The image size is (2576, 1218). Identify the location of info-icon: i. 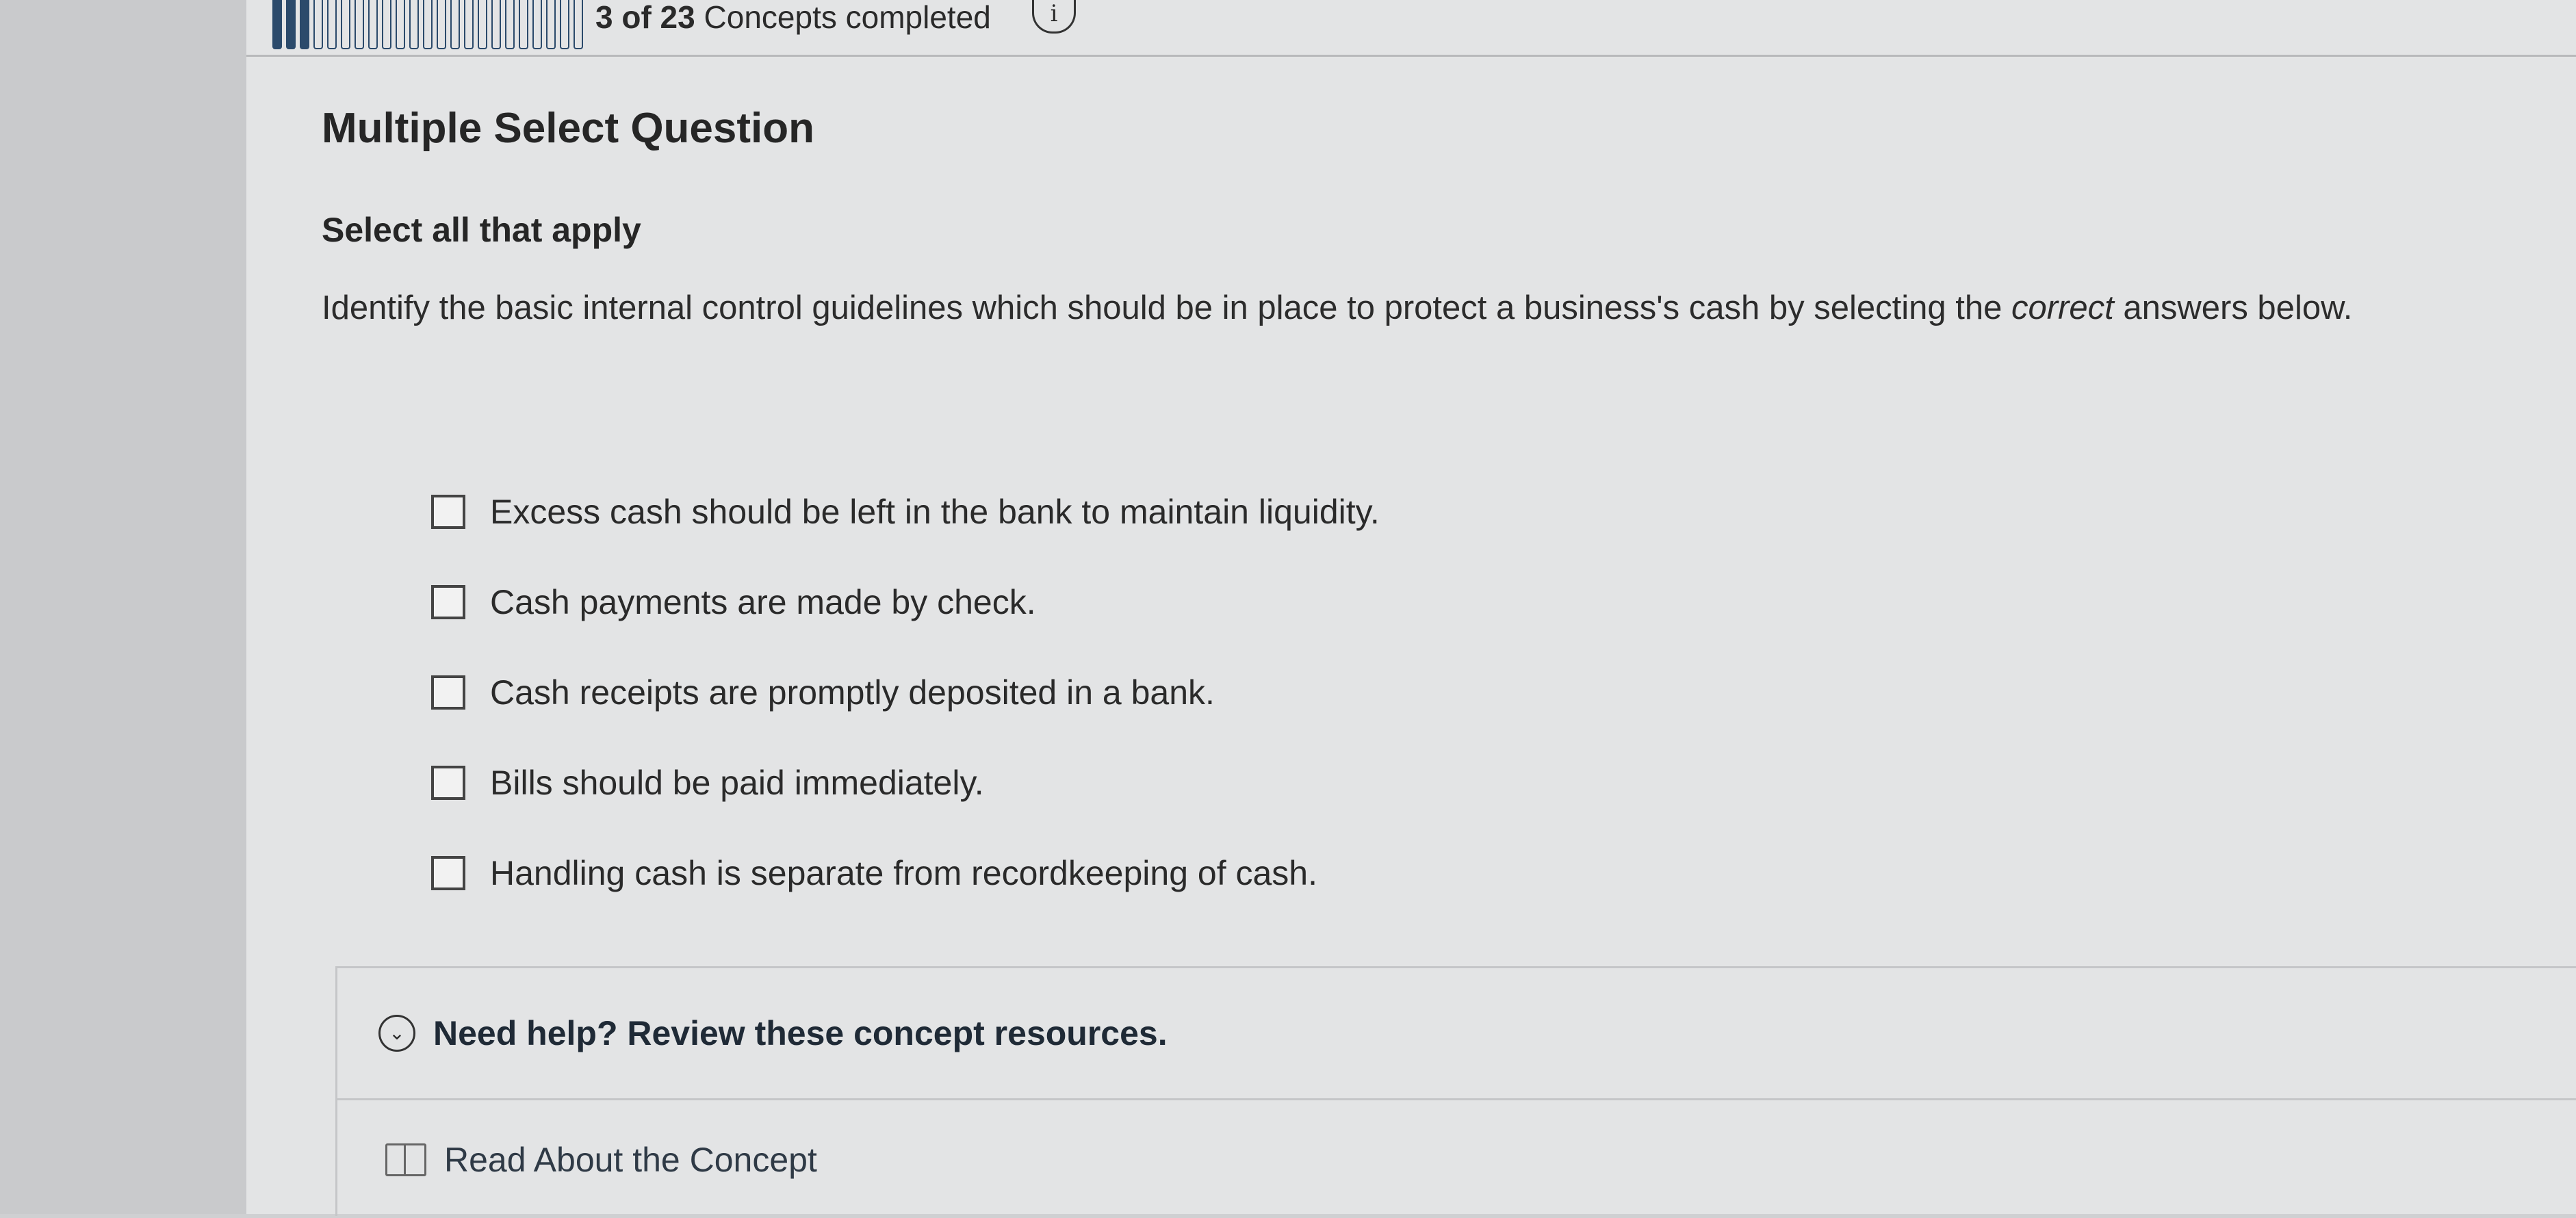
(1054, 17).